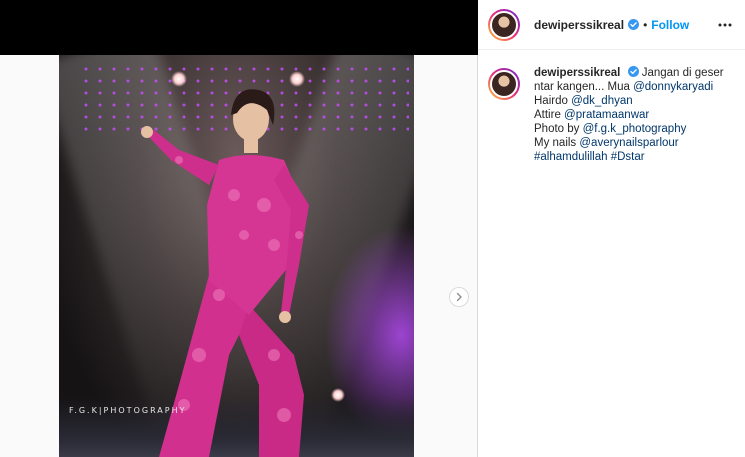 This screenshot has height=457, width=745. I want to click on caption-line: Attire @pratamaanwar, so click(629, 115).